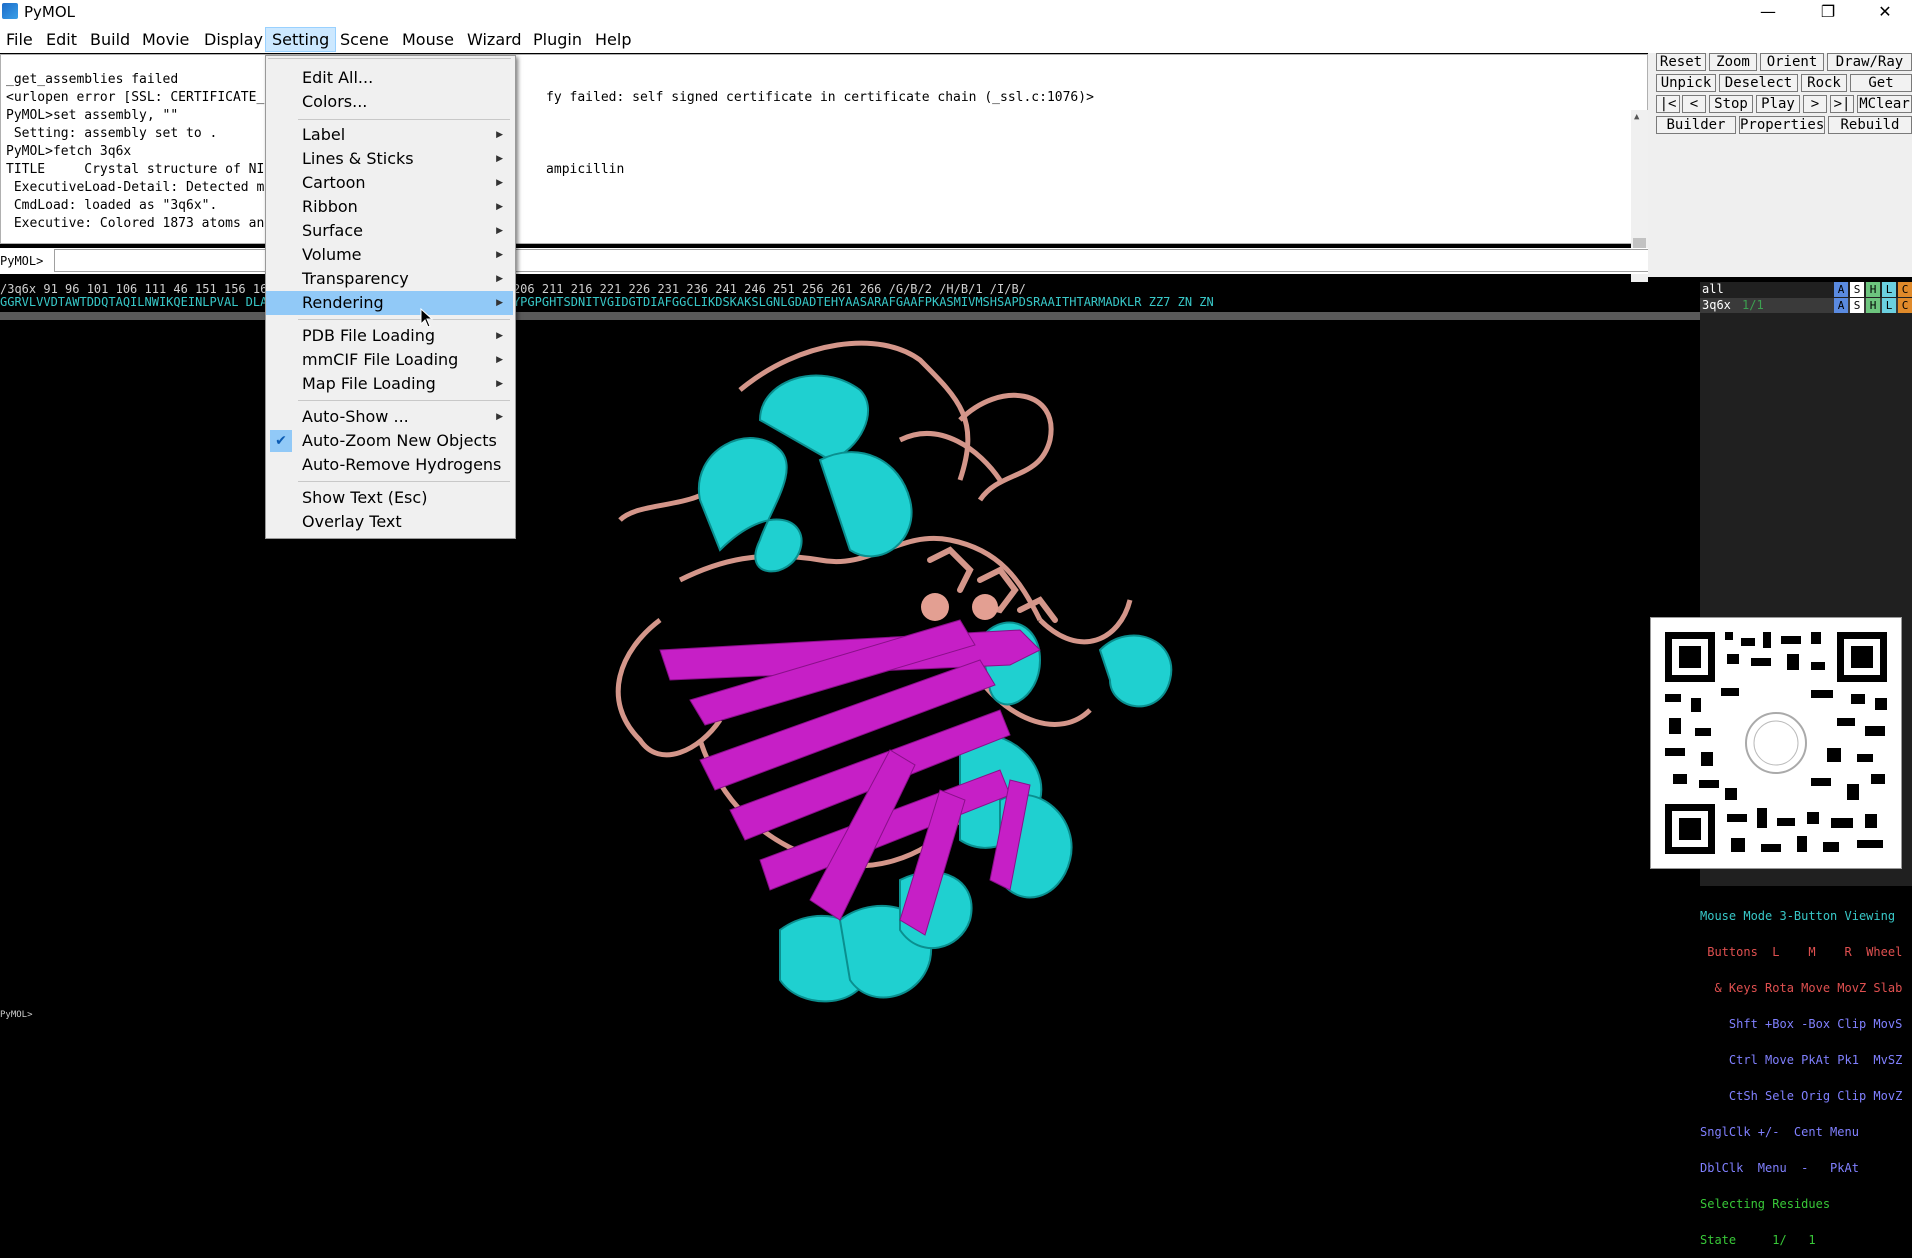  I want to click on zoom-button: Zoom, so click(1733, 62).